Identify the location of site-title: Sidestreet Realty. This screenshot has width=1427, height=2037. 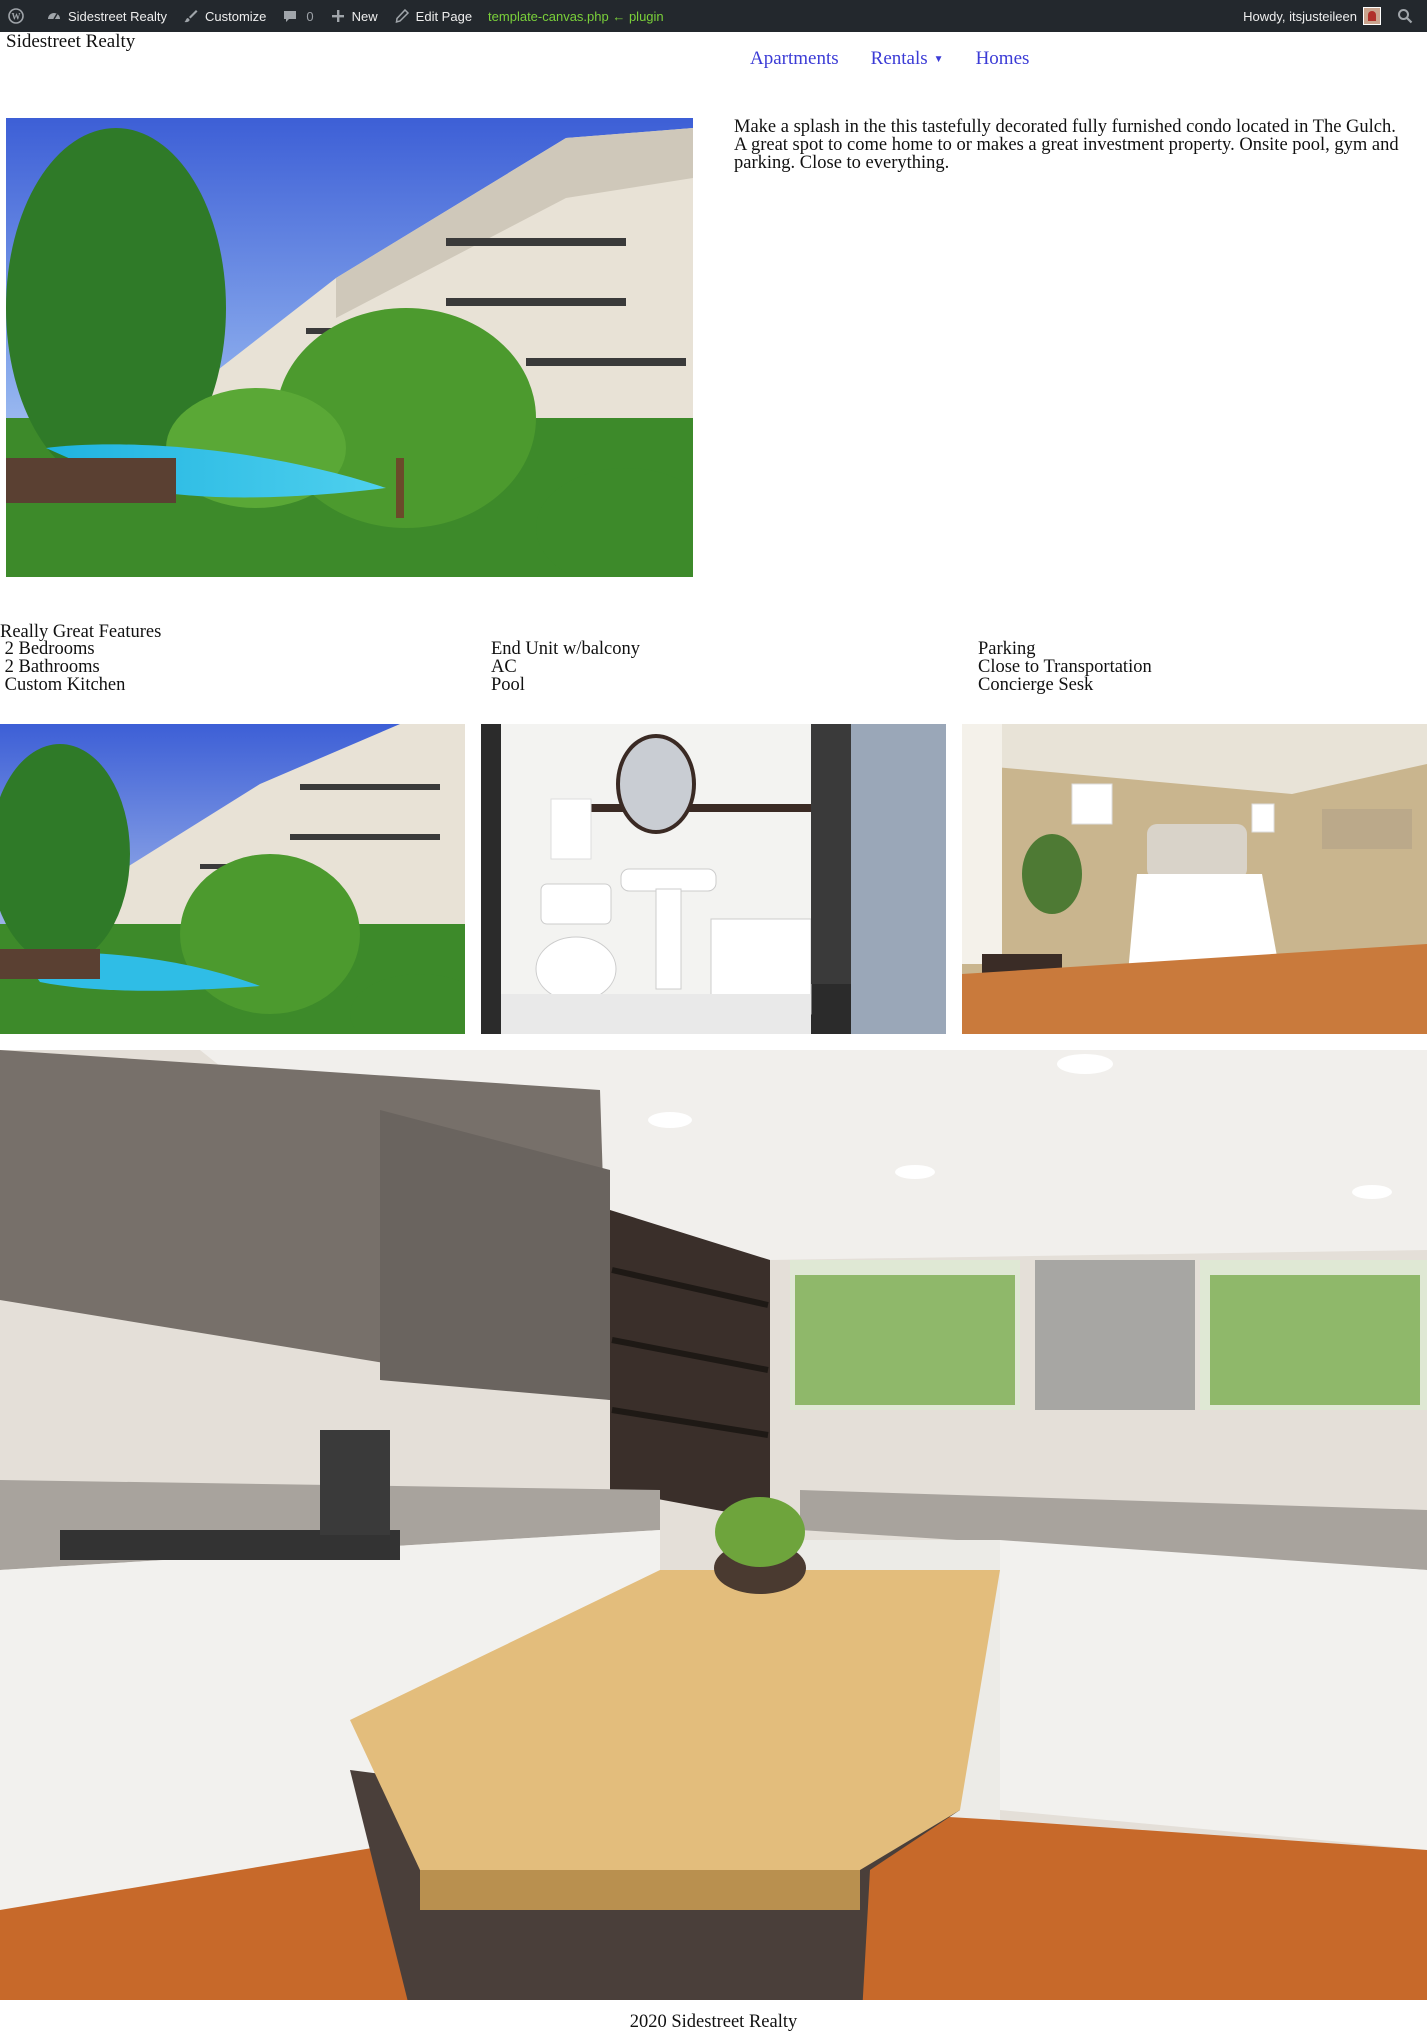
(70, 42).